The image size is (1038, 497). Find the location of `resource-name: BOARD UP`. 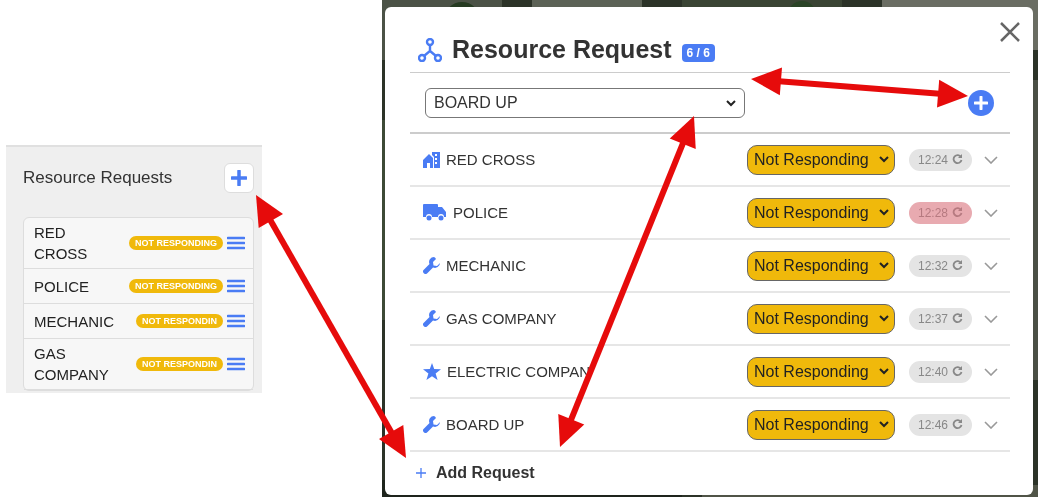

resource-name: BOARD UP is located at coordinates (486, 424).